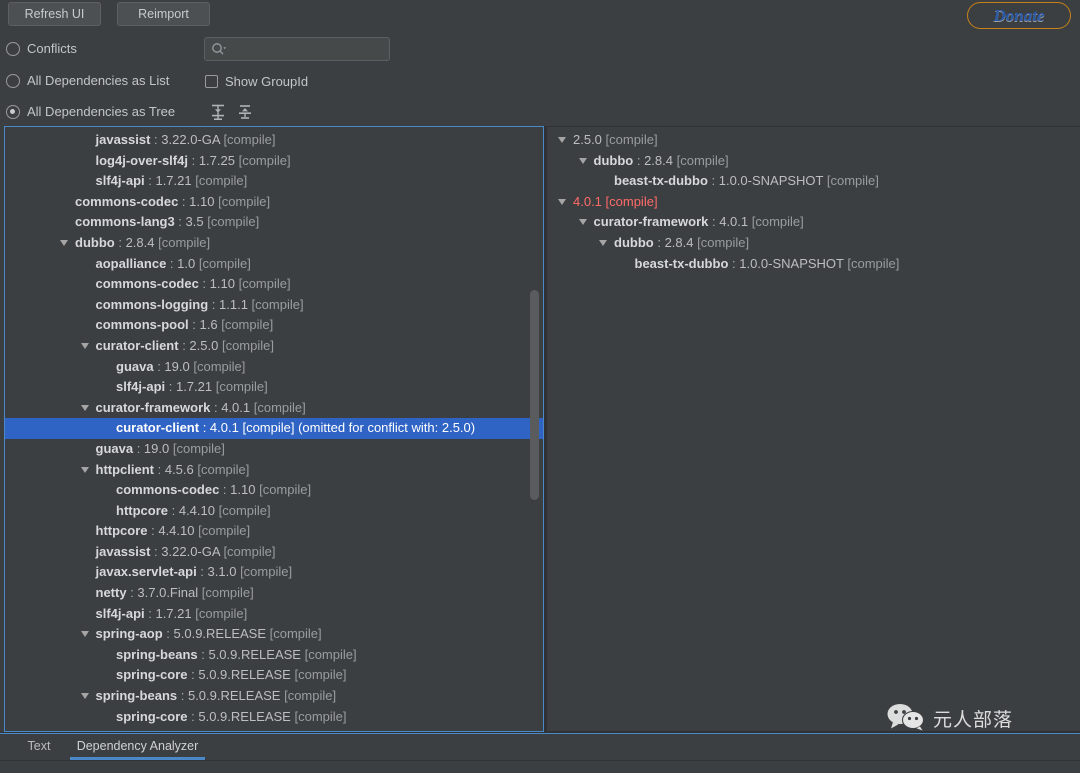 This screenshot has width=1080, height=773. Describe the element at coordinates (274, 634) in the screenshot. I see `tree-node: spring-aop : 5.0.9.RELEASE [compile]` at that location.